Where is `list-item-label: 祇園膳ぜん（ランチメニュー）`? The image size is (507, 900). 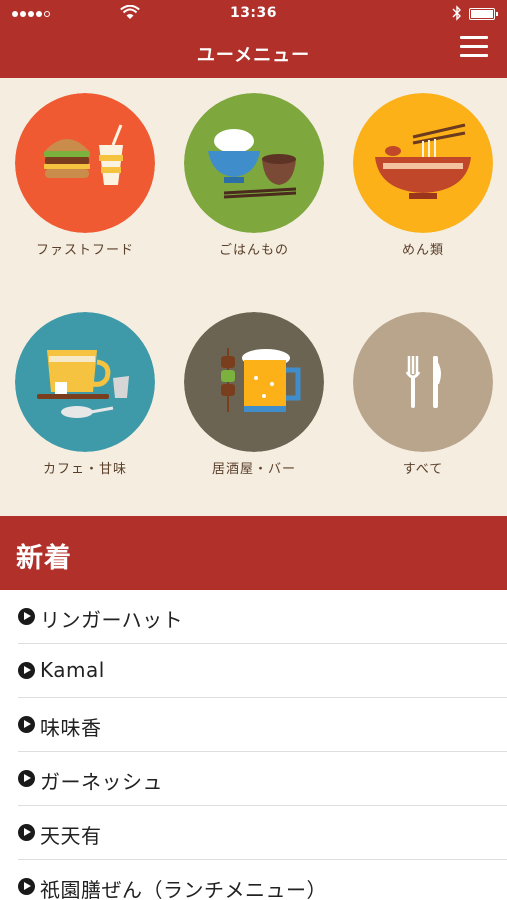
list-item-label: 祇園膳ぜん（ランチメニュー） is located at coordinates (183, 889).